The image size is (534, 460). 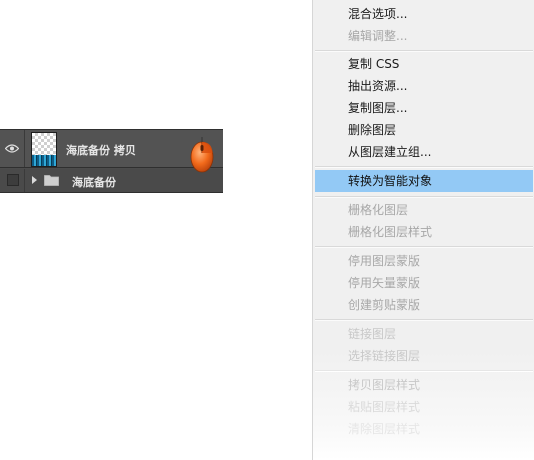 I want to click on menu-item-clear-layer-style: 清除图层样式, so click(x=424, y=429).